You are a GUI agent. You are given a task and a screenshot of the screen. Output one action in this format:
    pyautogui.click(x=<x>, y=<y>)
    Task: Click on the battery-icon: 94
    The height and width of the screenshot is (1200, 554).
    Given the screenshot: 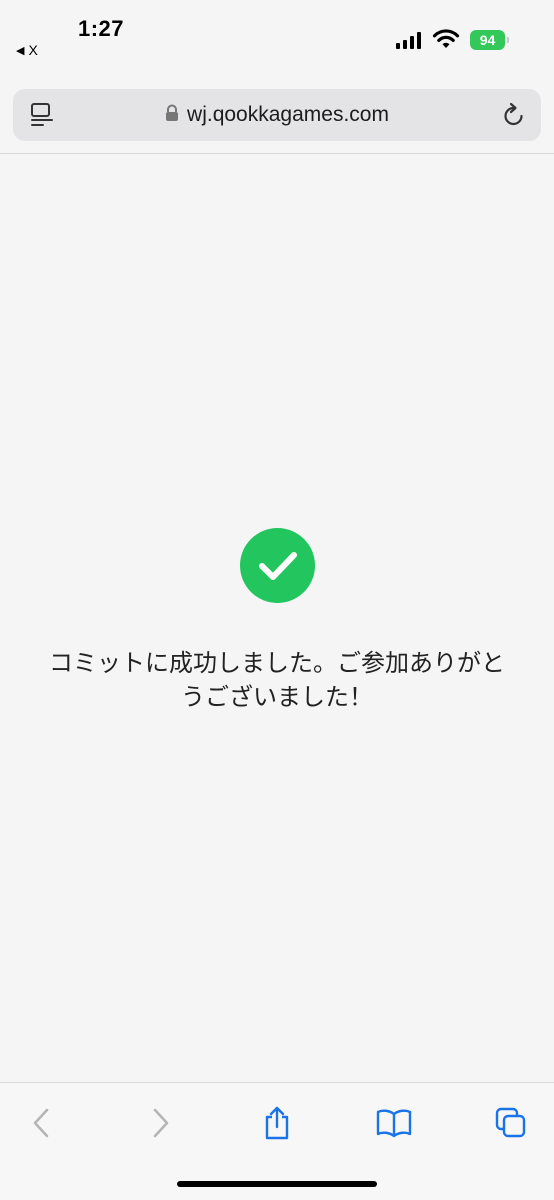 What is the action you would take?
    pyautogui.click(x=489, y=40)
    